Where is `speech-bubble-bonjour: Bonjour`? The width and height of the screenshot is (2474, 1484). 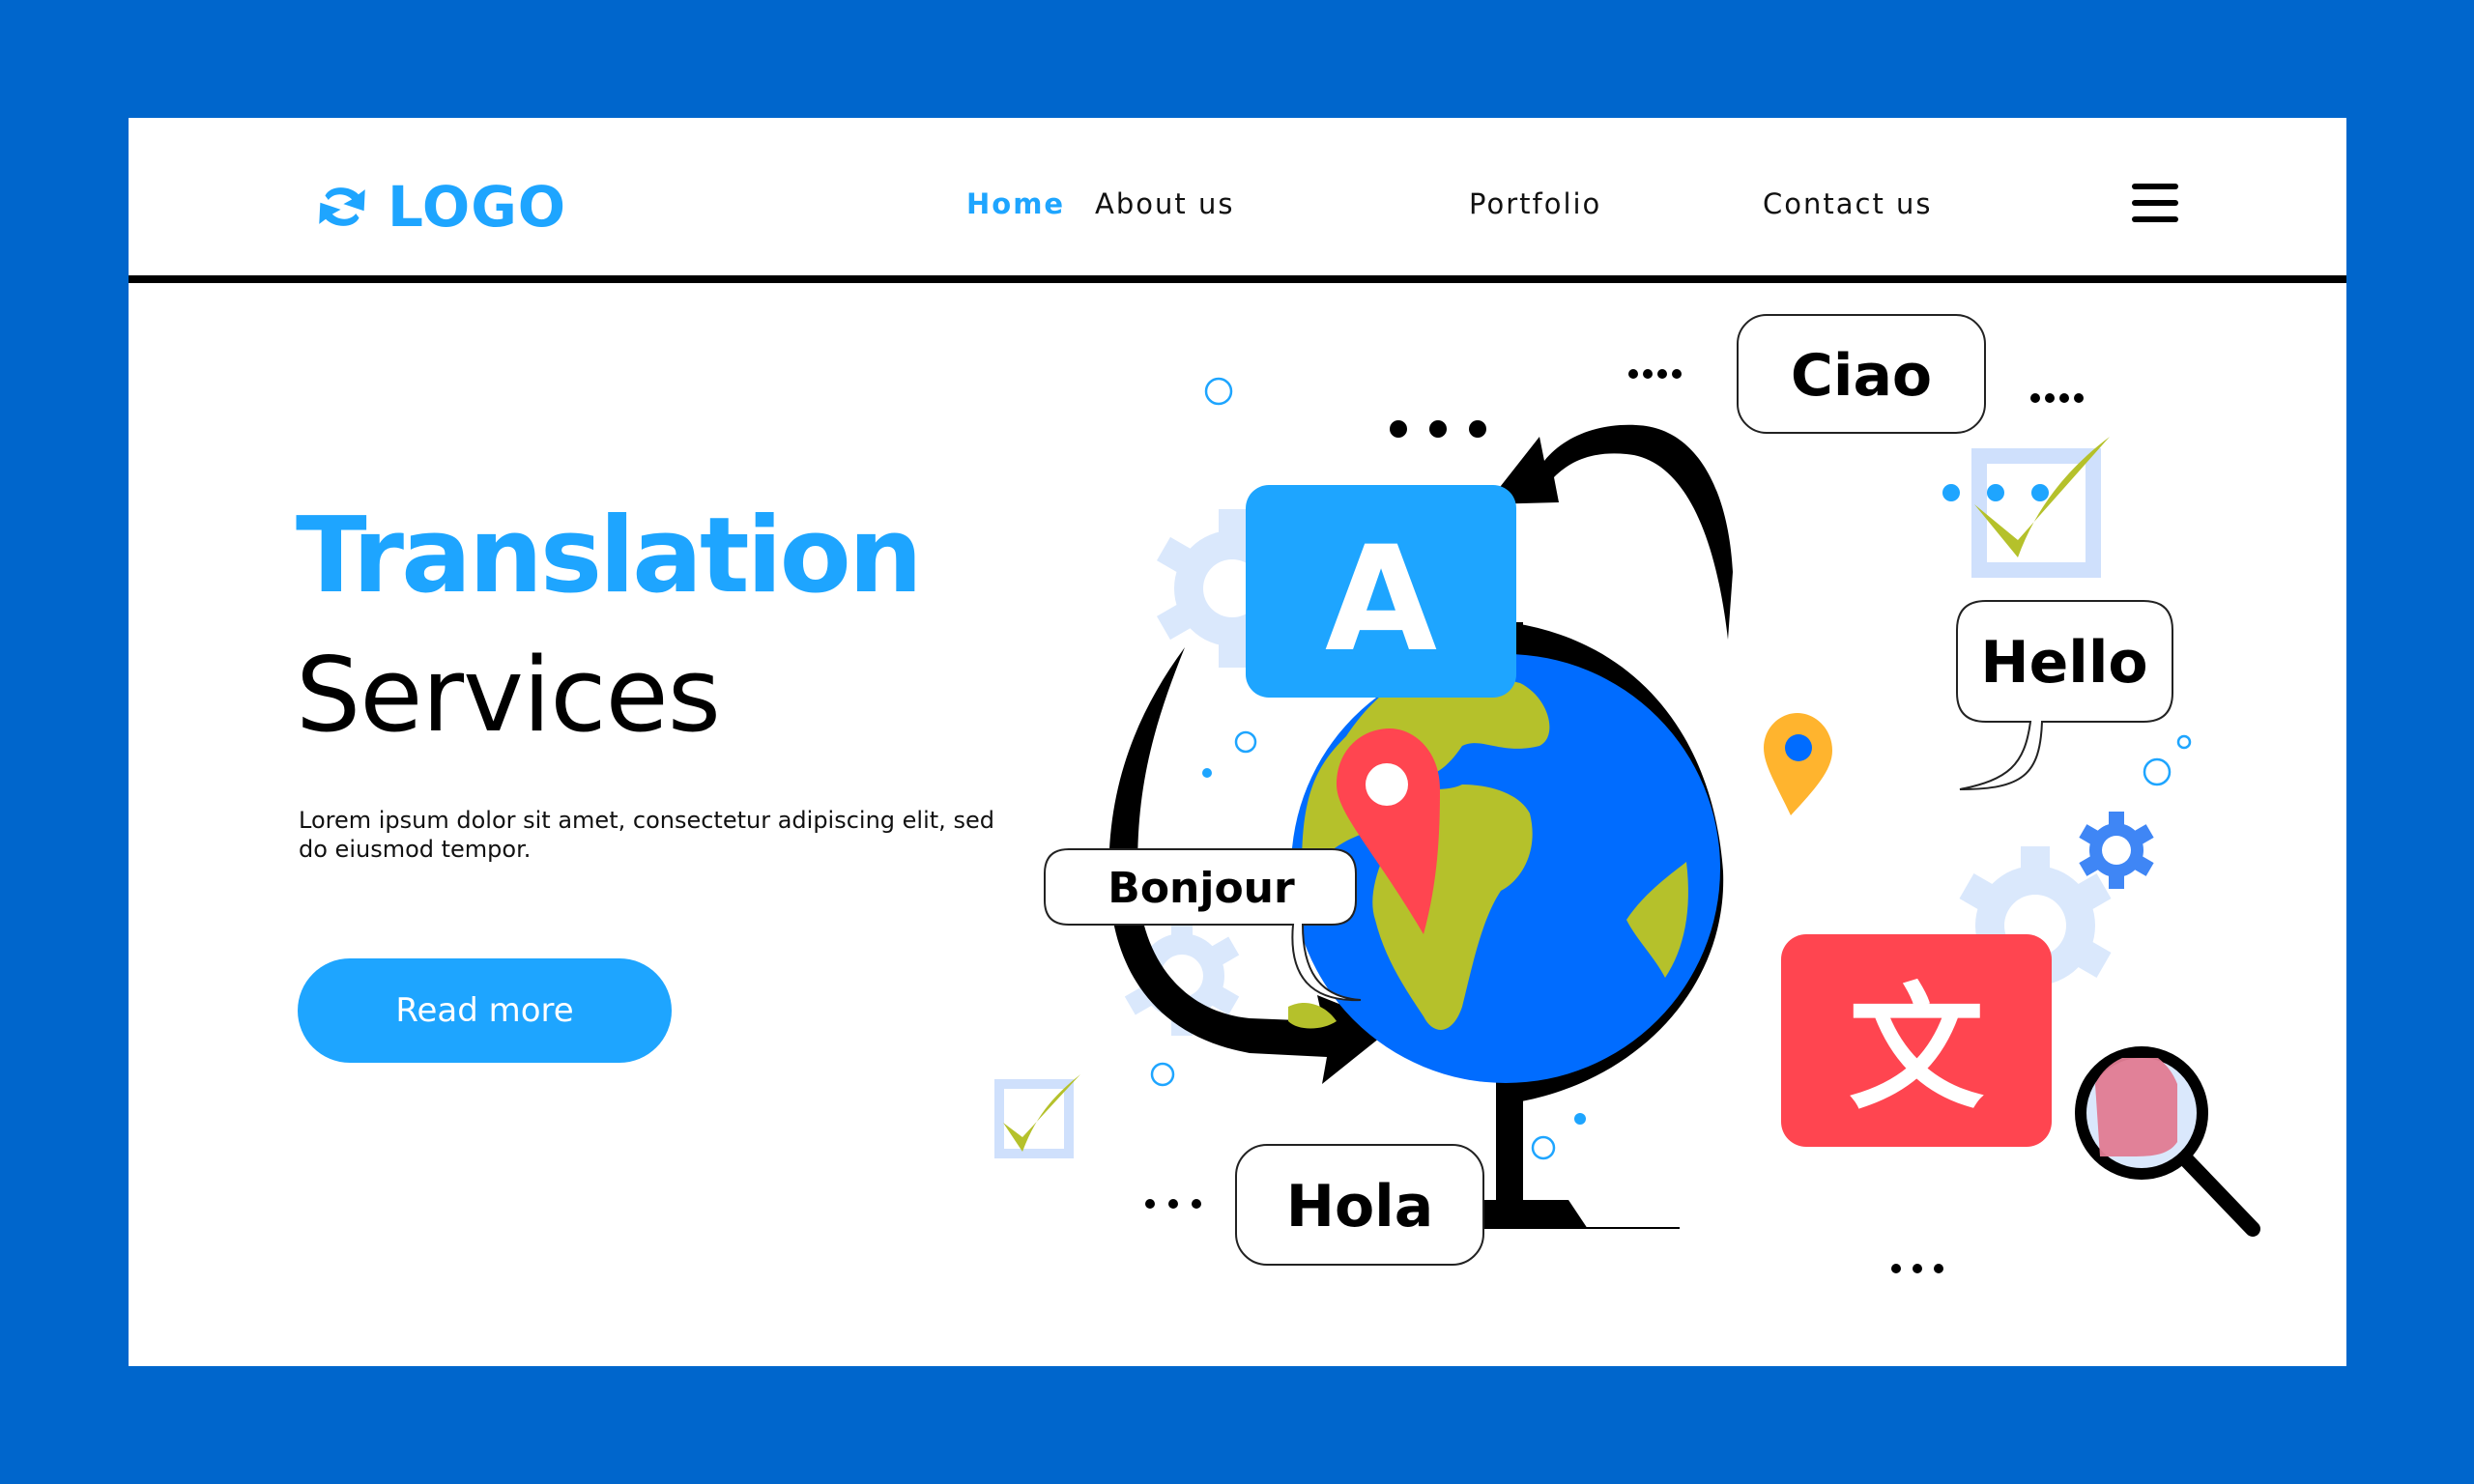 speech-bubble-bonjour: Bonjour is located at coordinates (1203, 925).